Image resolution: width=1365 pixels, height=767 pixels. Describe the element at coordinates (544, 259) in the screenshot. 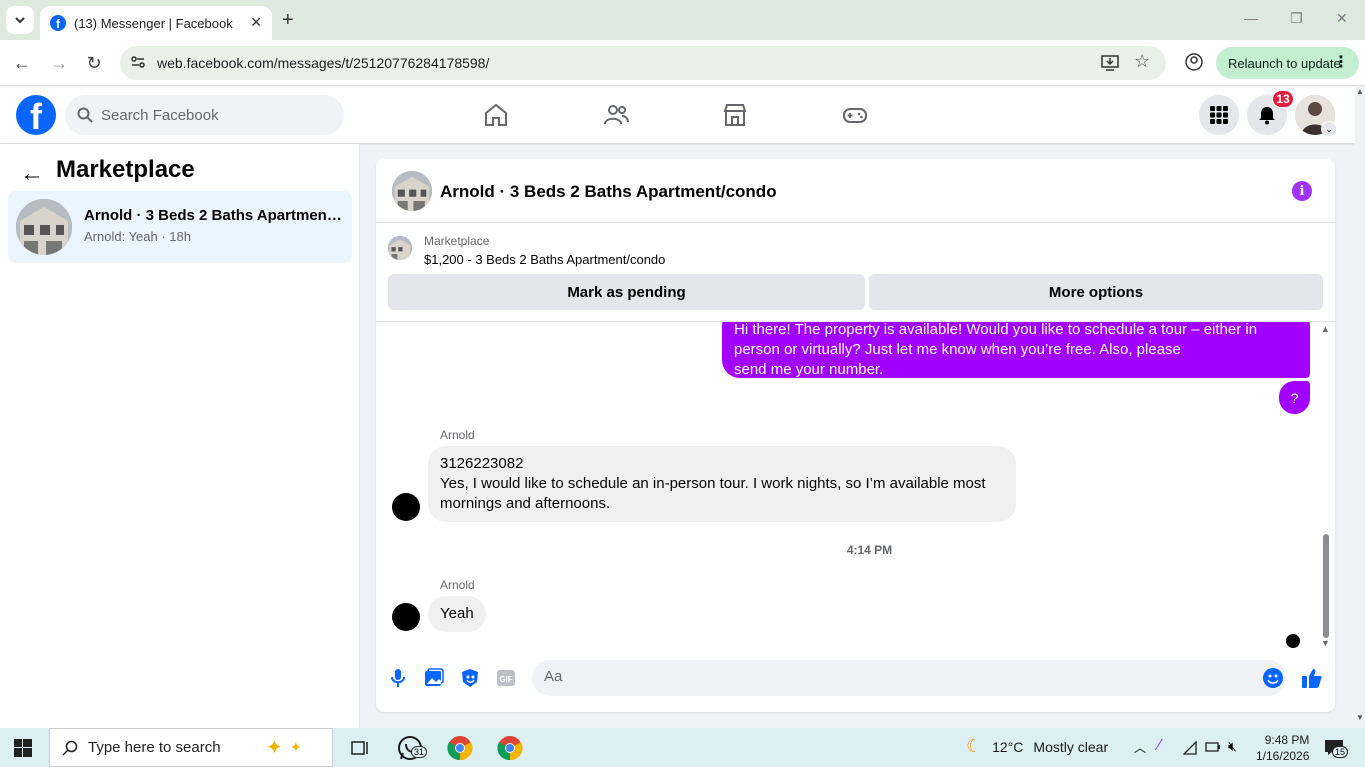

I see `listing-description: $1,200 - 3 Beds 2 Baths Apartment/condo` at that location.